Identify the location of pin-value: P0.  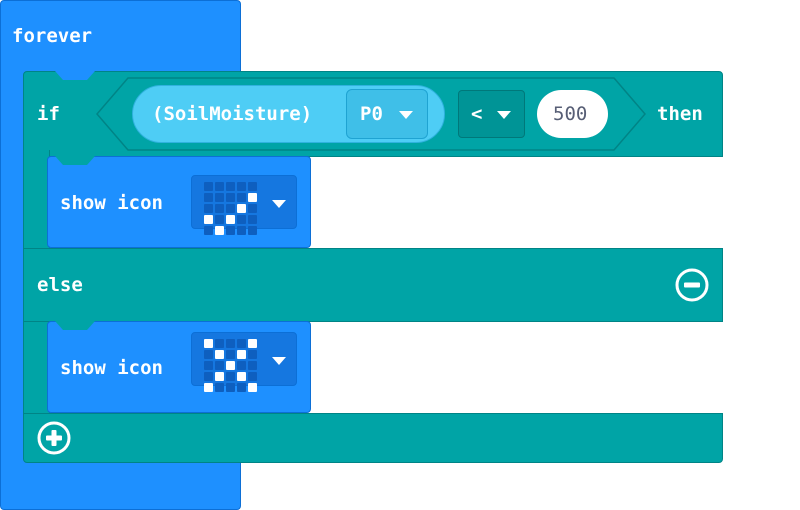
(371, 114).